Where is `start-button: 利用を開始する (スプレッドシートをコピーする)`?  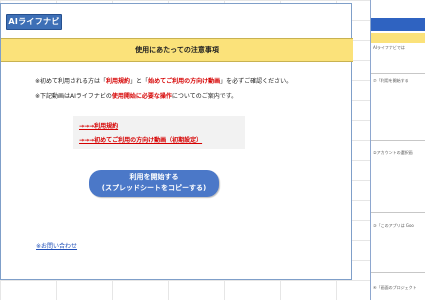
start-button: 利用を開始する (スプレッドシートをコピーする) is located at coordinates (154, 183).